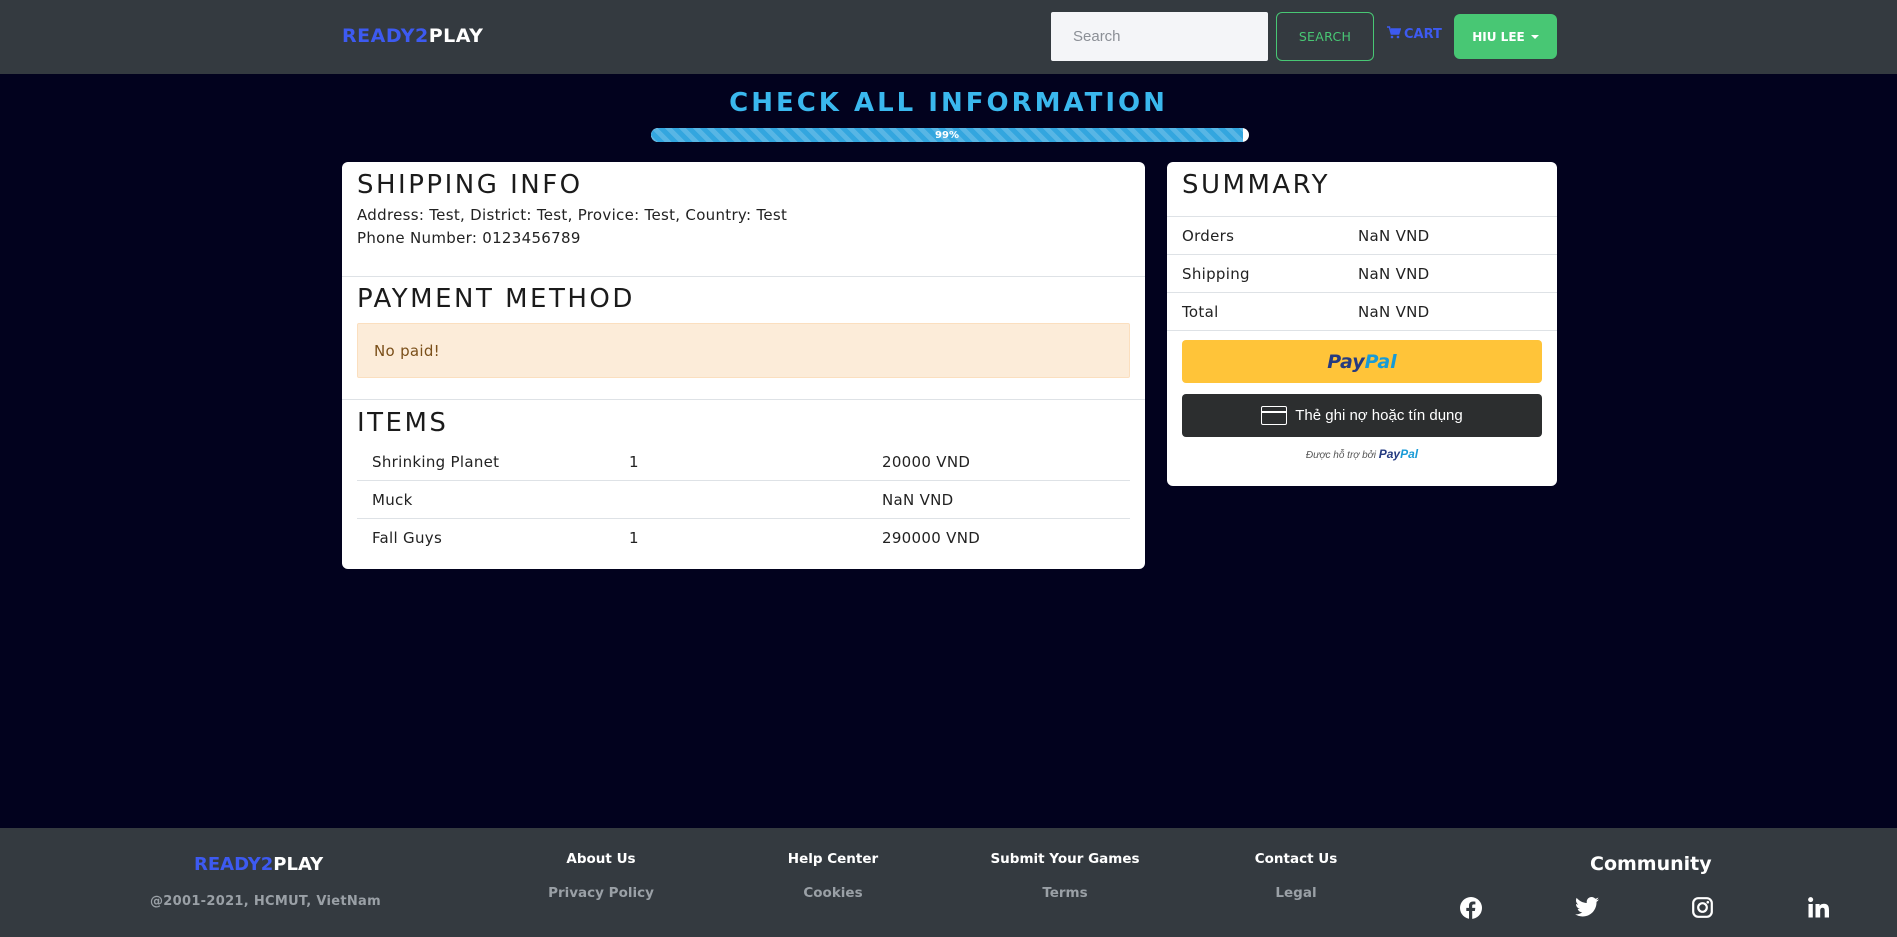 The height and width of the screenshot is (937, 1897). I want to click on table-row: Muck NaN VND, so click(743, 500).